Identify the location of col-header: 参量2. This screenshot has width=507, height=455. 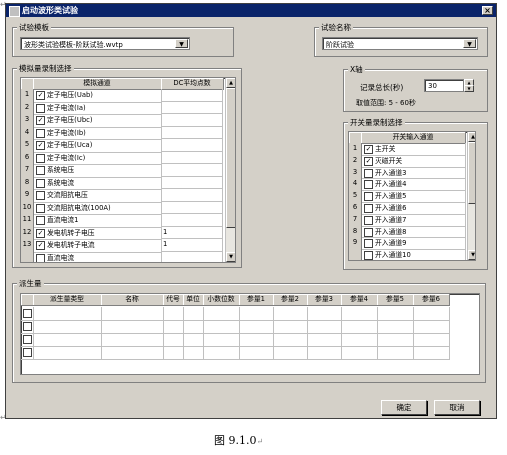
(290, 300).